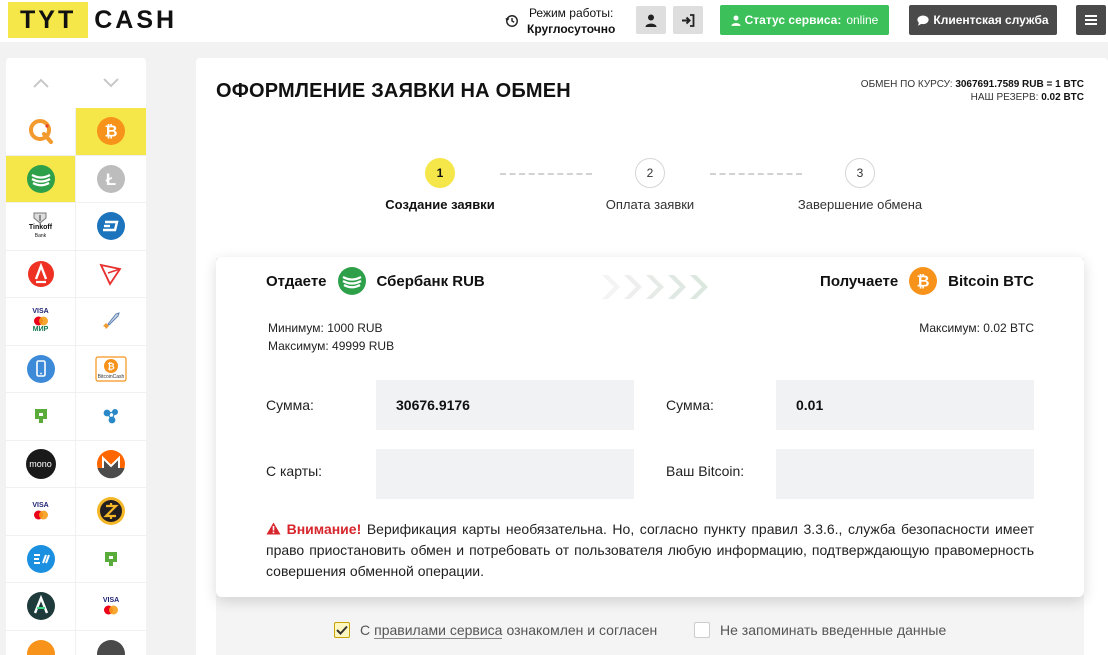 This screenshot has width=1108, height=655. What do you see at coordinates (331, 337) in the screenshot?
I see `give-limits: Минимум: 1000 RUB Максимум: 49999 RUB` at bounding box center [331, 337].